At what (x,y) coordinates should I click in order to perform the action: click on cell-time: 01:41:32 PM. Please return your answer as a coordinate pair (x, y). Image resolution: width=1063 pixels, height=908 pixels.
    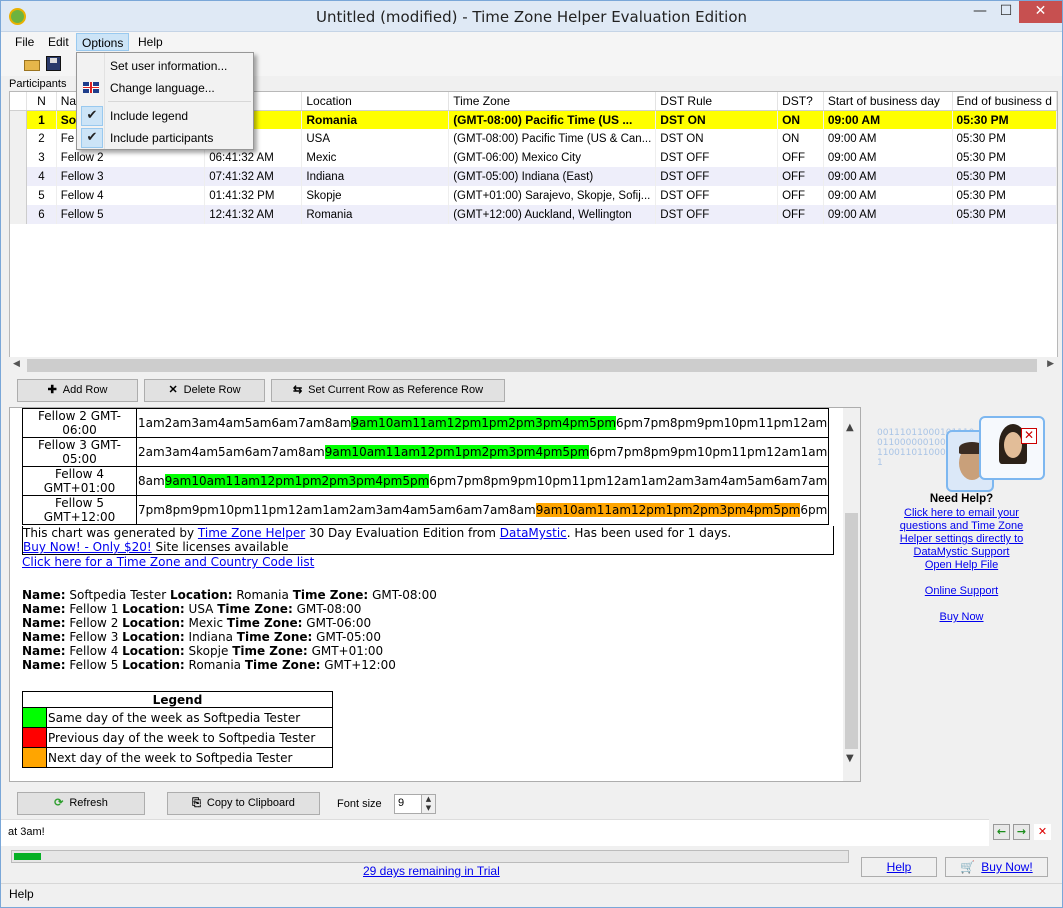
    Looking at the image, I should click on (253, 195).